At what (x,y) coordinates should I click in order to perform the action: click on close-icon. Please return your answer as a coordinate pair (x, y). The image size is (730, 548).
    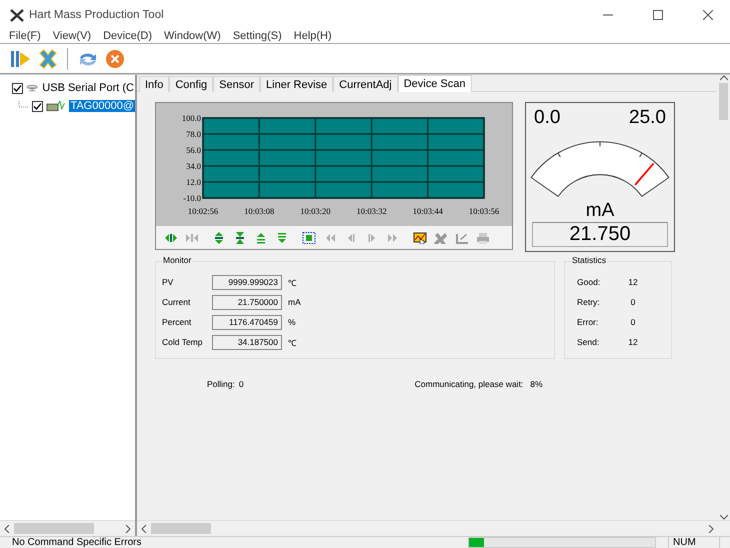
    Looking at the image, I should click on (707, 15).